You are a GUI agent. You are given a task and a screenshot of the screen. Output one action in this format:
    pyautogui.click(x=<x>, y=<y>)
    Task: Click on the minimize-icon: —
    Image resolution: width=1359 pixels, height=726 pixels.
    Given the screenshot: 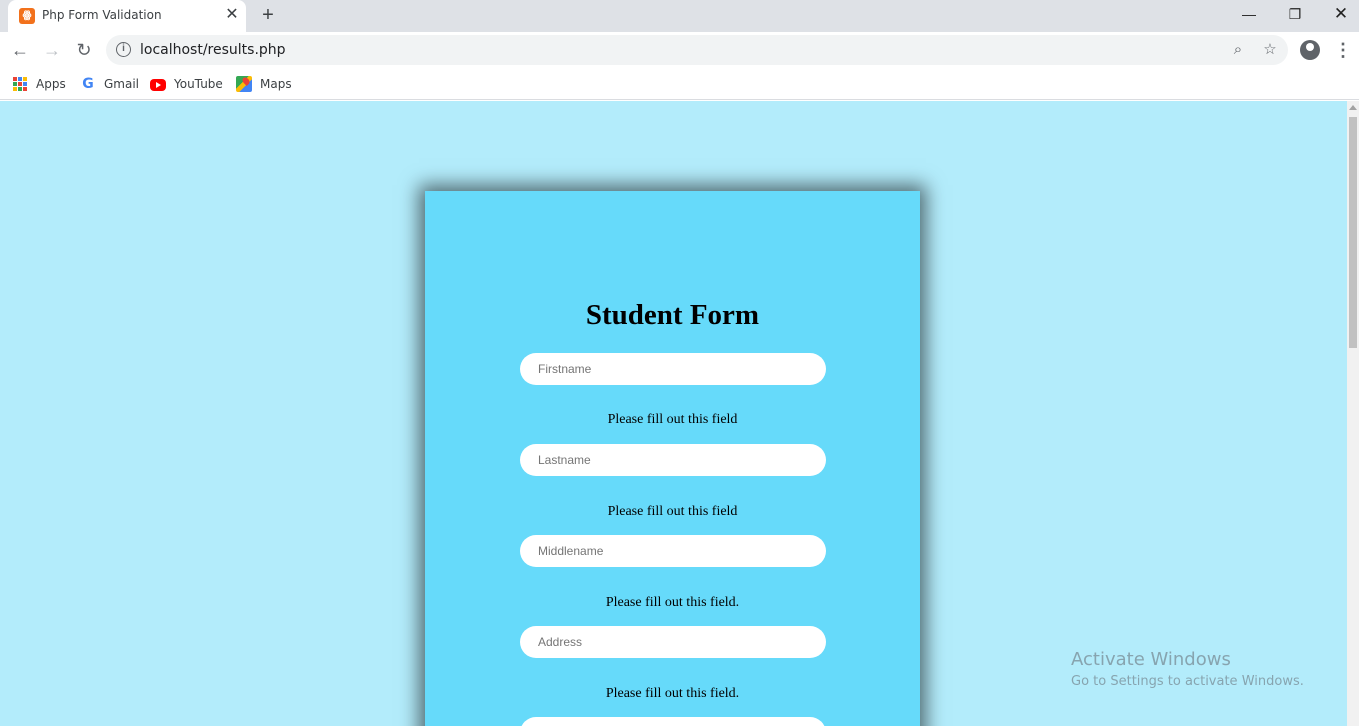 What is the action you would take?
    pyautogui.click(x=1249, y=15)
    